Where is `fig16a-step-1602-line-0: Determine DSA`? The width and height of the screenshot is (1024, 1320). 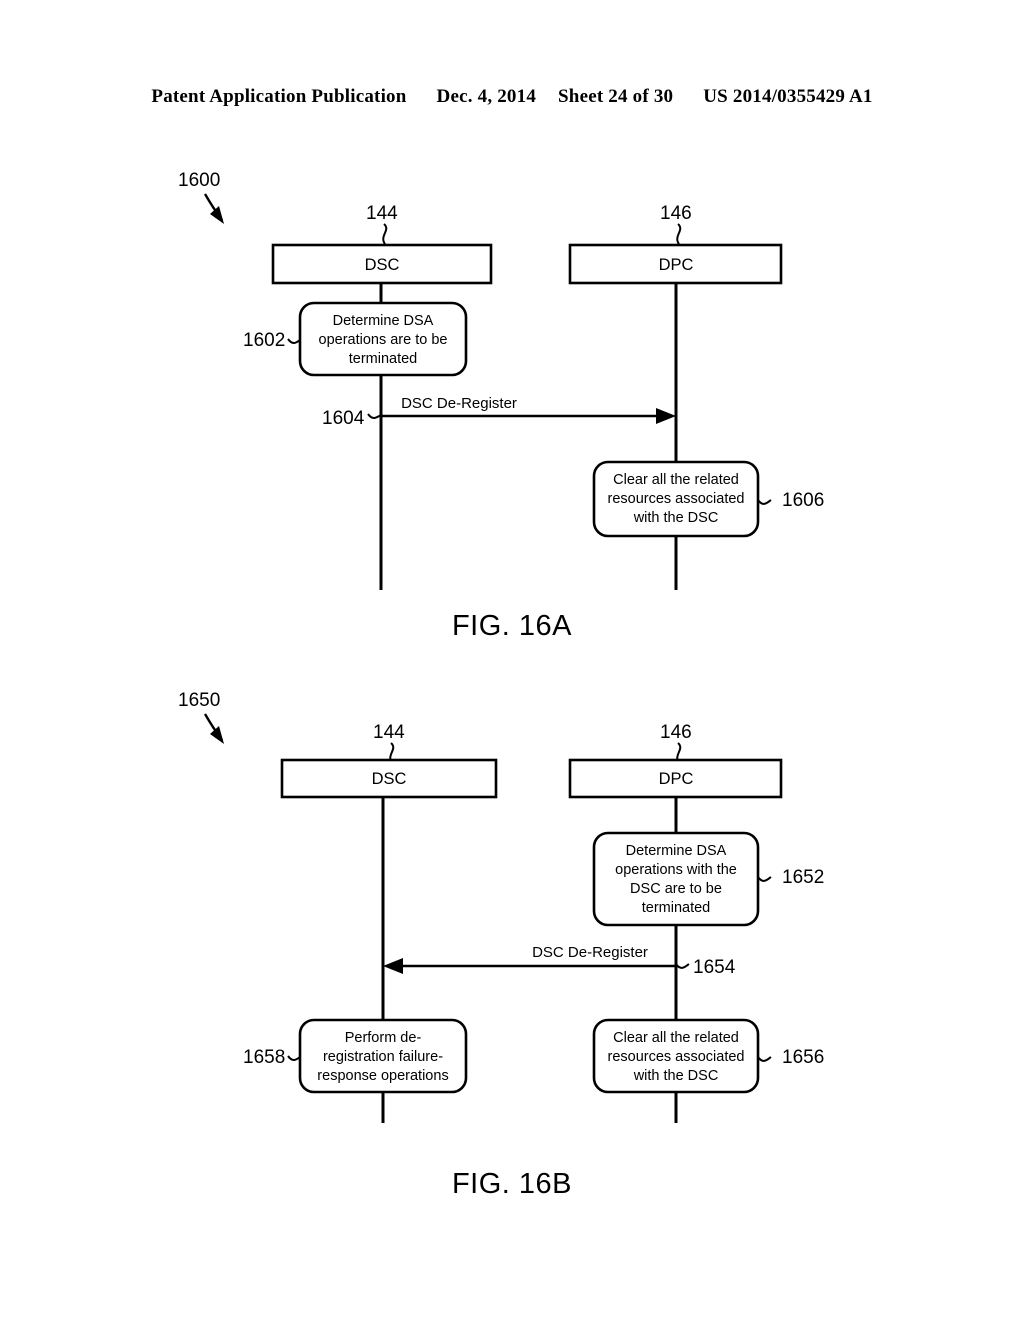 fig16a-step-1602-line-0: Determine DSA is located at coordinates (383, 321).